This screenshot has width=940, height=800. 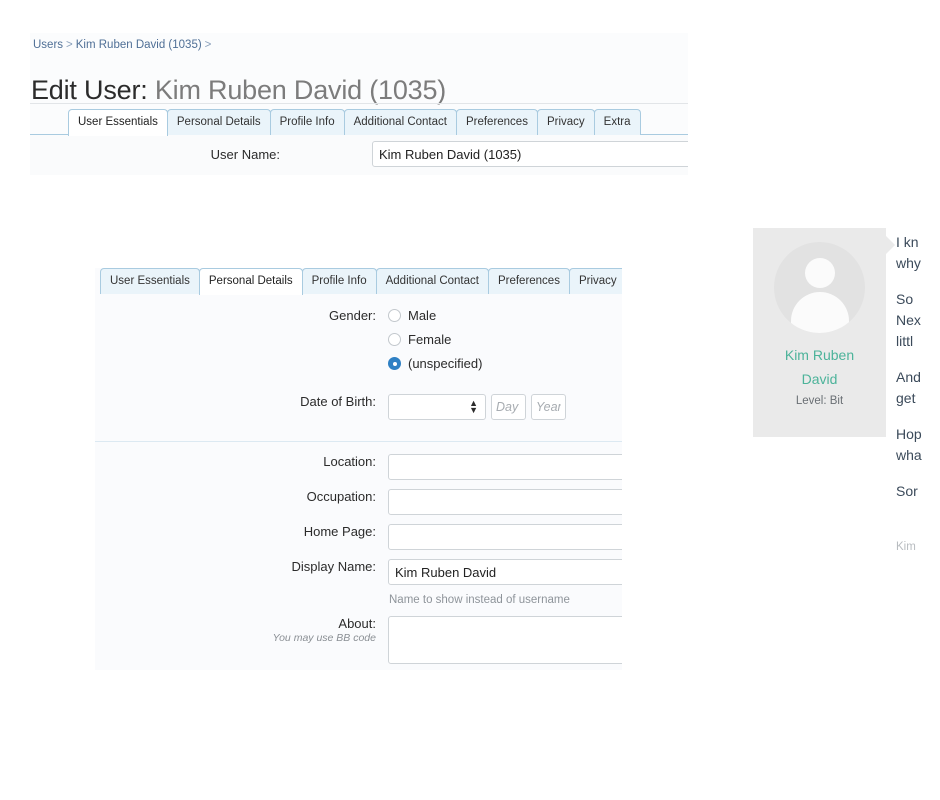 I want to click on date-of-birth-controls: ▲ ▼, so click(x=477, y=407).